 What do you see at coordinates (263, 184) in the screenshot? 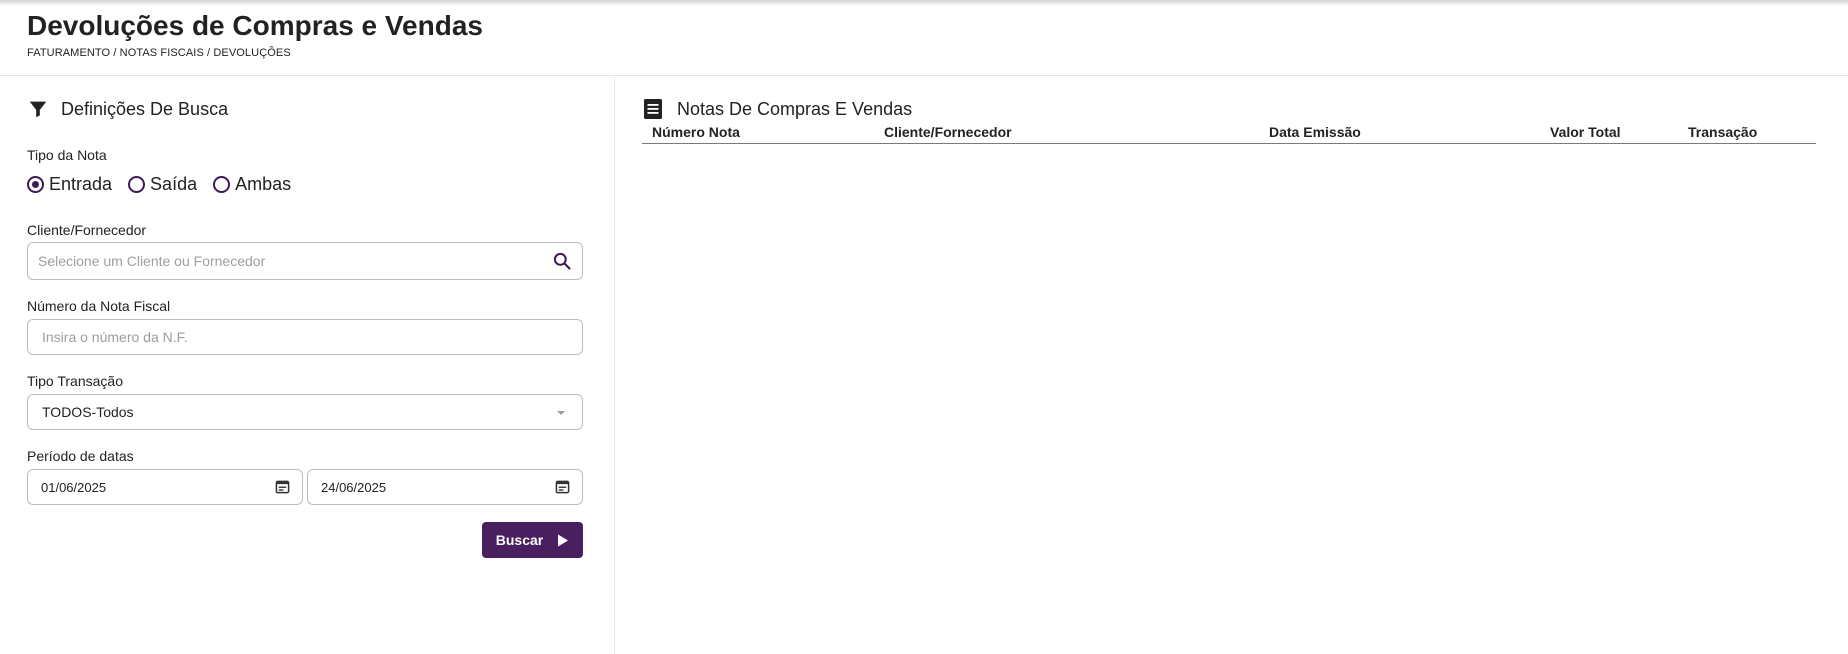
I see `radio-ambas-label: Ambas` at bounding box center [263, 184].